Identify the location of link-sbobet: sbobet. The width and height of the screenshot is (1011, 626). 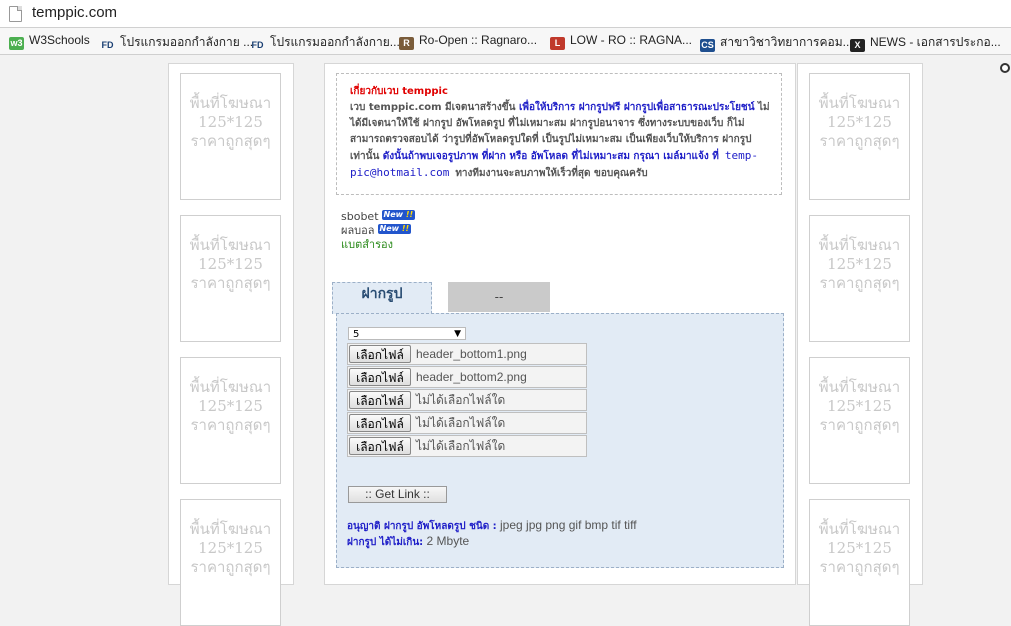
(360, 216).